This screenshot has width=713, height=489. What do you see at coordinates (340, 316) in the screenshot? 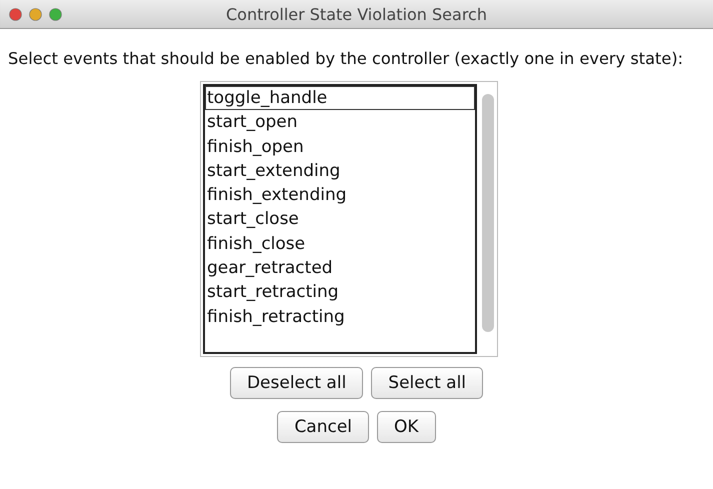
I see `list-item: finish_retracting` at bounding box center [340, 316].